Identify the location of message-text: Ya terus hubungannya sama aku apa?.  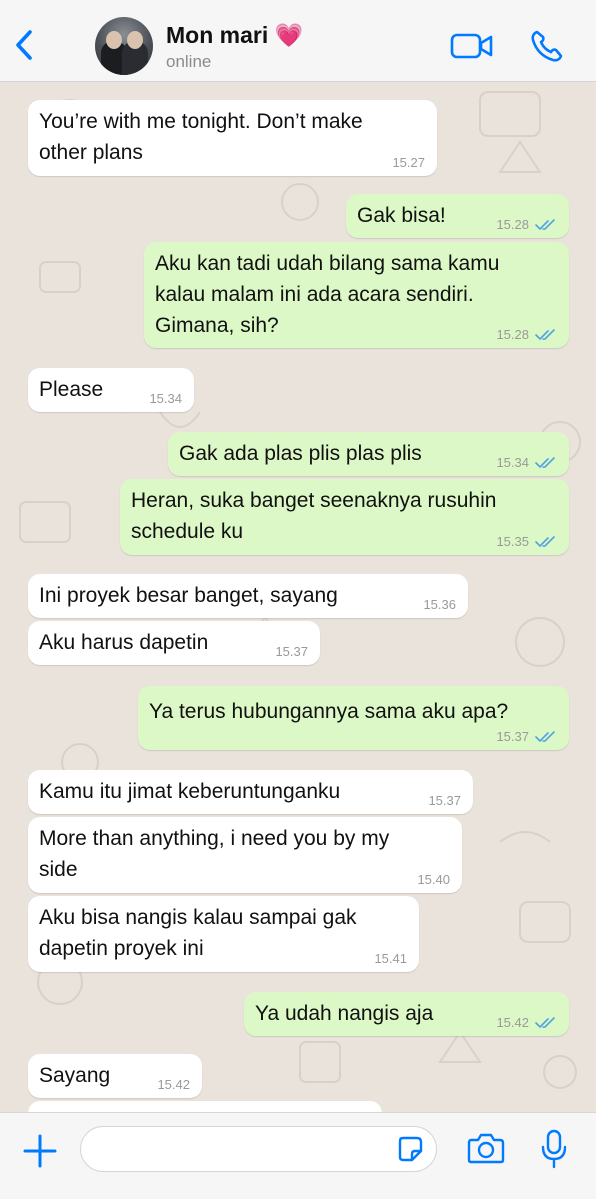
(329, 711).